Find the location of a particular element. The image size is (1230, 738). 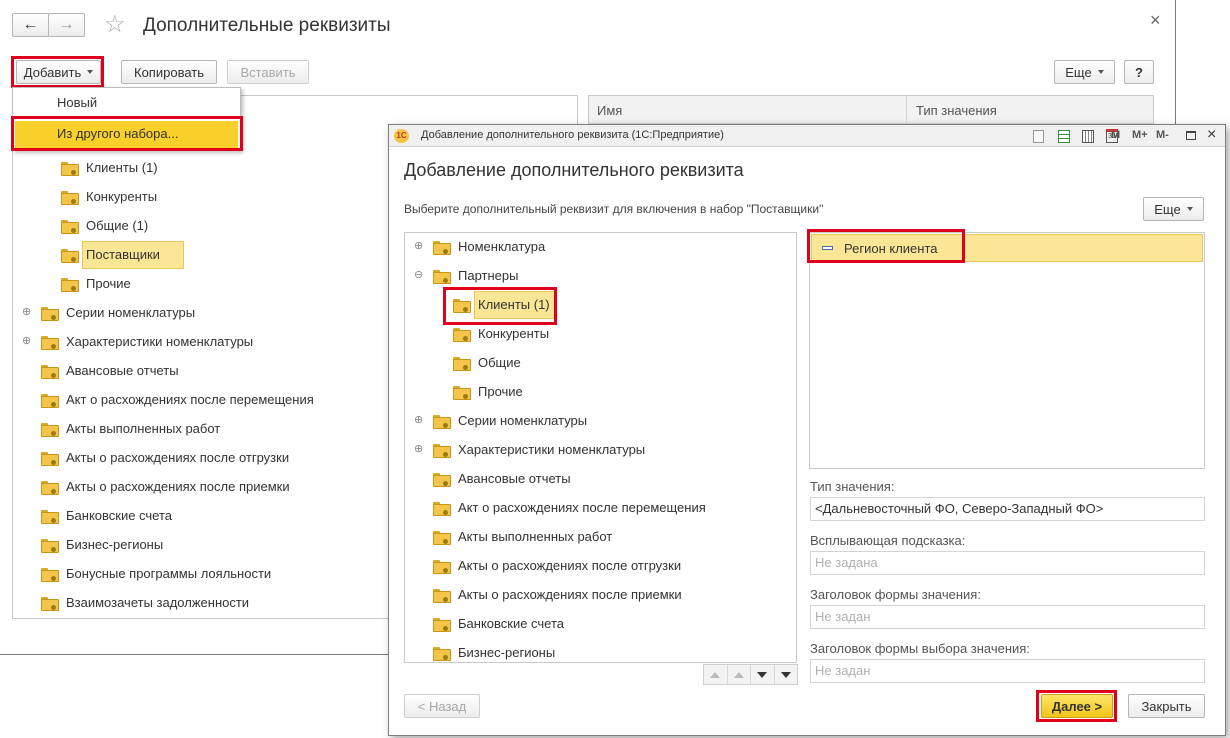

close-icon: × is located at coordinates (1155, 20).